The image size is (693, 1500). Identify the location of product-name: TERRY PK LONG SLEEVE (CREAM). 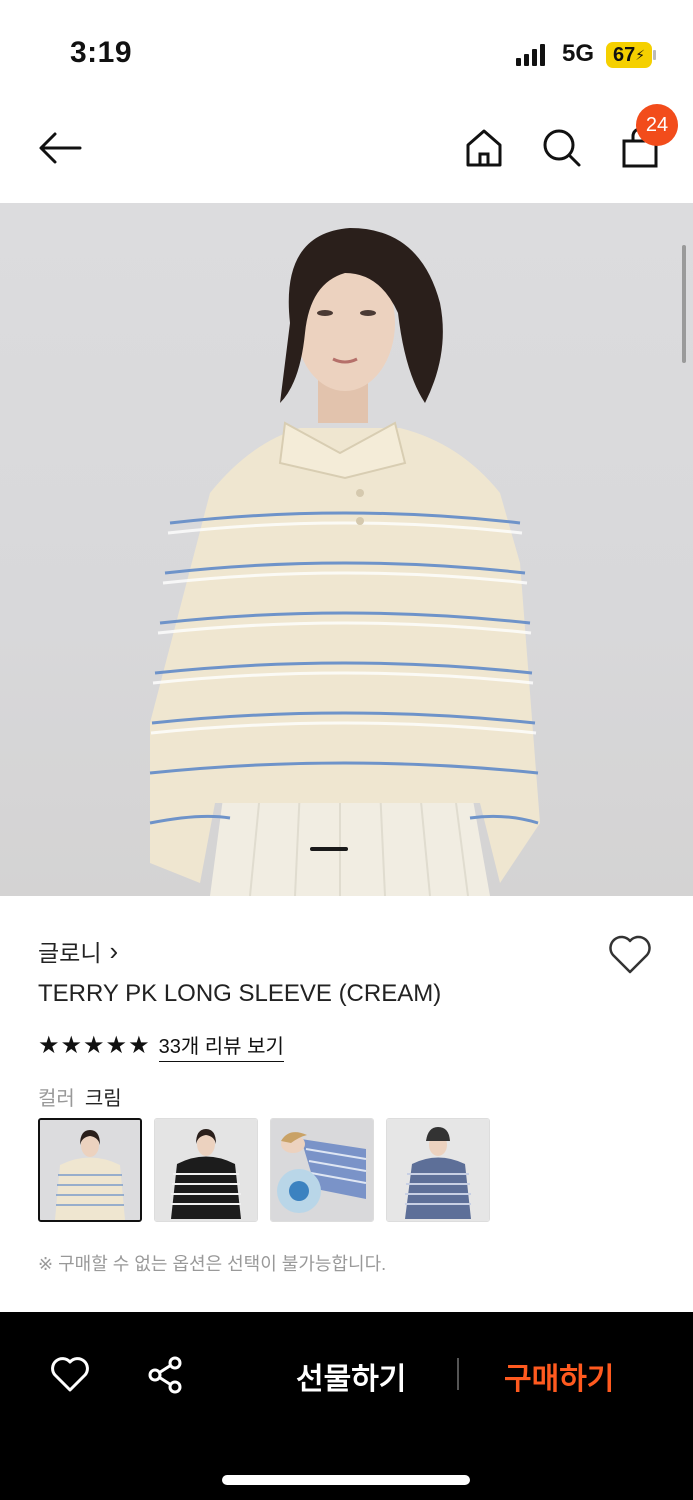
(240, 993).